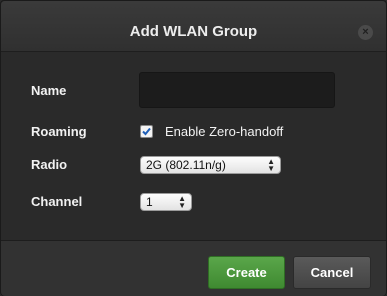 Image resolution: width=387 pixels, height=296 pixels. Describe the element at coordinates (49, 90) in the screenshot. I see `name-label: Name` at that location.